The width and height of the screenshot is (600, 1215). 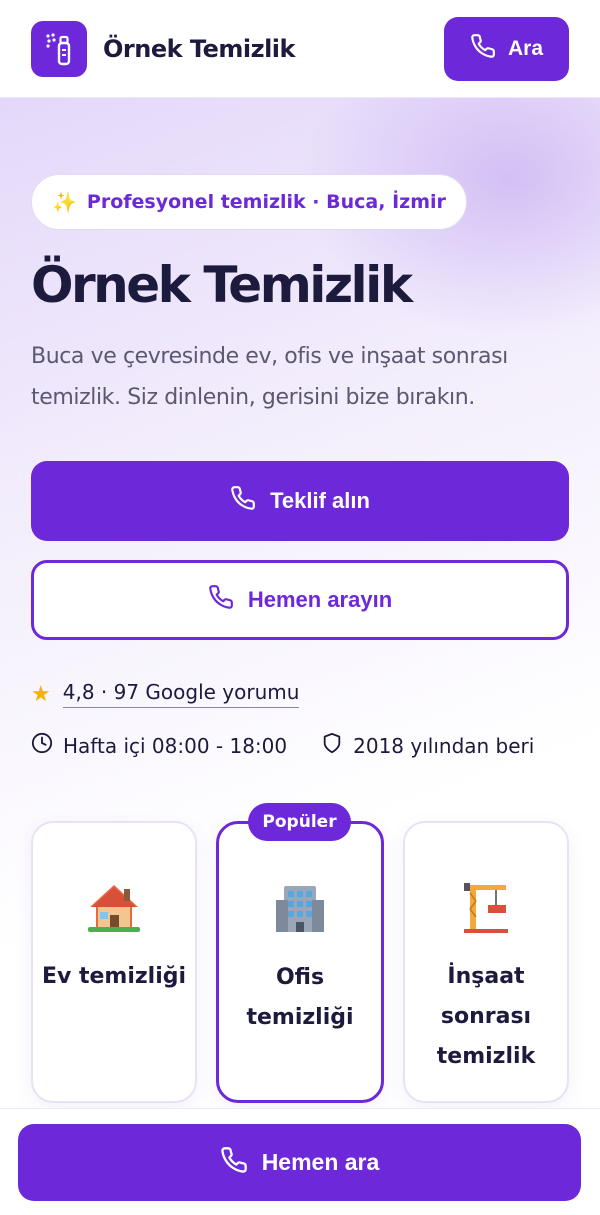 What do you see at coordinates (41, 694) in the screenshot?
I see `star-icon: ★` at bounding box center [41, 694].